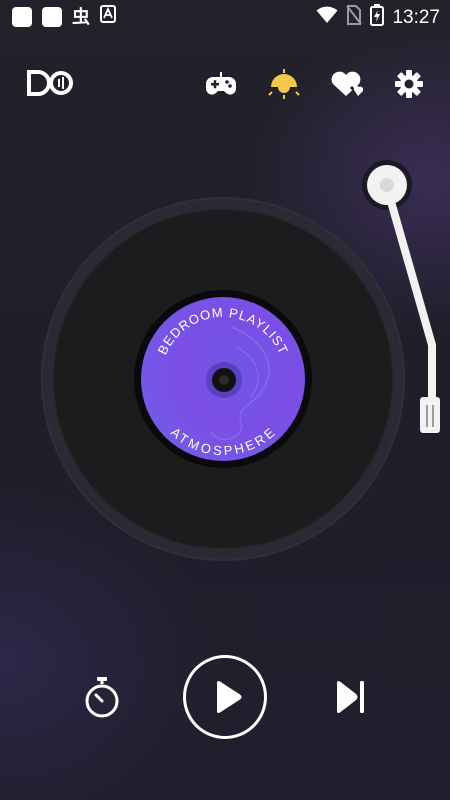 The image size is (450, 800). I want to click on app-header: DO, so click(225, 84).